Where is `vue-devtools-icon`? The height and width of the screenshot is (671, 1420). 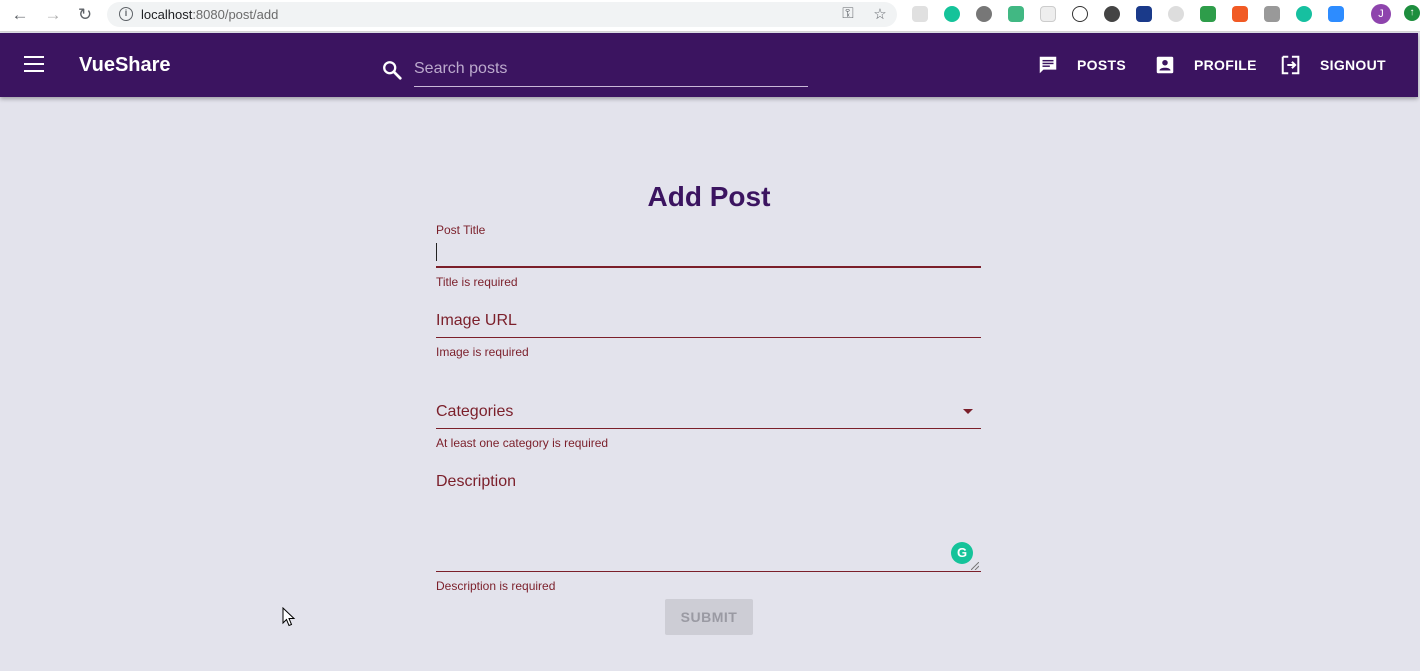 vue-devtools-icon is located at coordinates (1016, 14).